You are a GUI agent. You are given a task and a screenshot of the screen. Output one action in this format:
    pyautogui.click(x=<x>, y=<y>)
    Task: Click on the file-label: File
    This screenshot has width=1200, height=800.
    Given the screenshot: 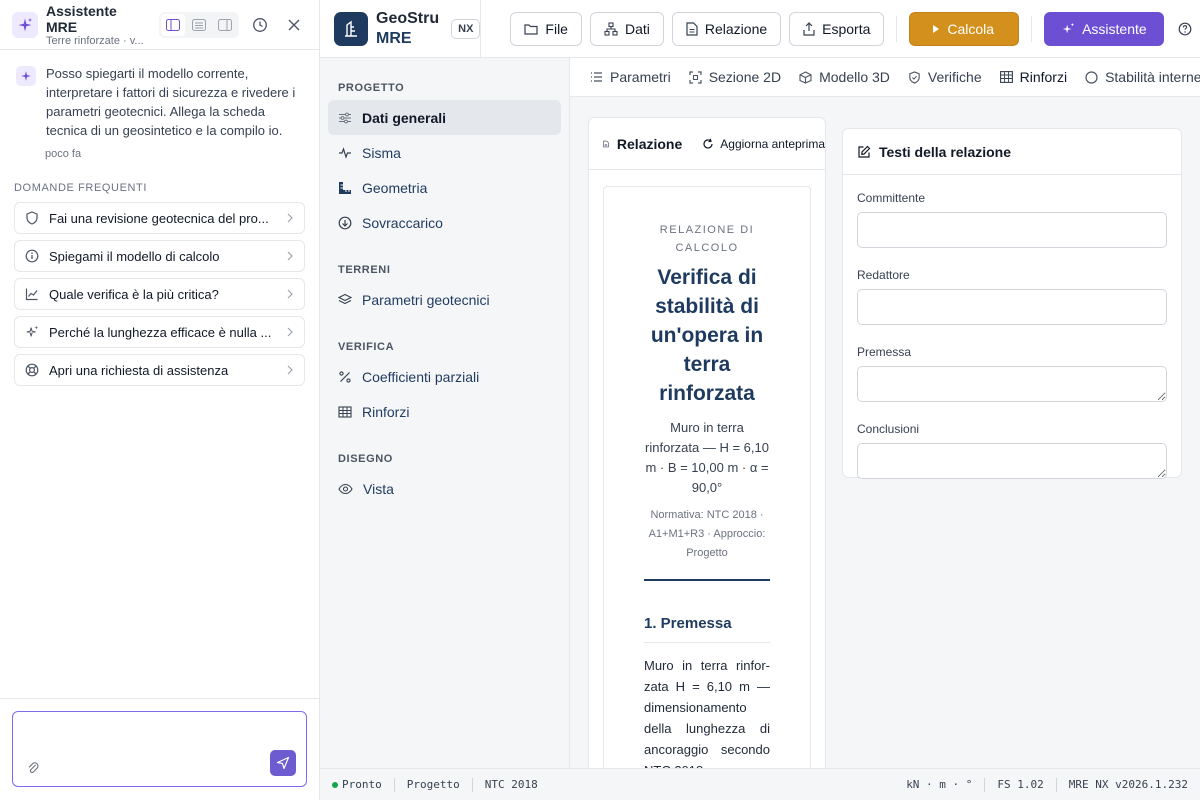 What is the action you would take?
    pyautogui.click(x=556, y=28)
    